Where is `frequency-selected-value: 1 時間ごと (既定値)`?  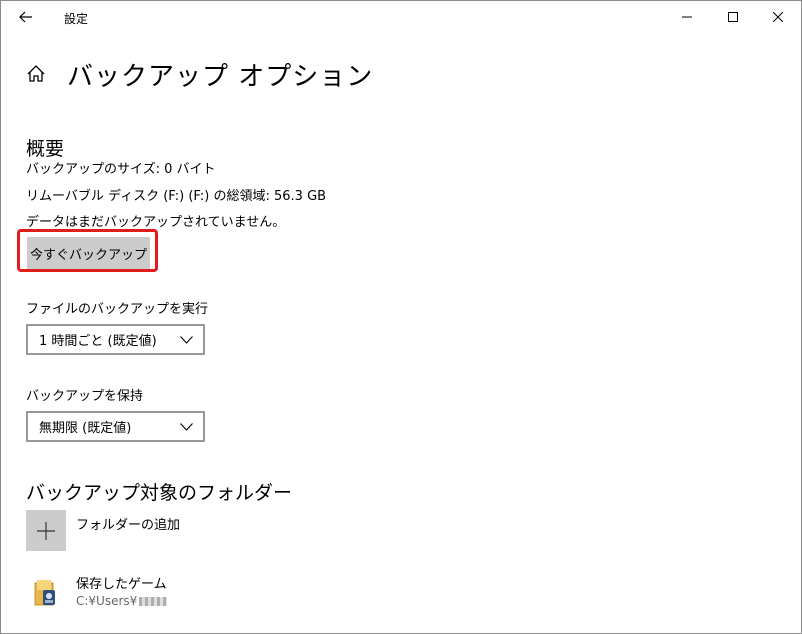
frequency-selected-value: 1 時間ごと (既定値) is located at coordinates (98, 341).